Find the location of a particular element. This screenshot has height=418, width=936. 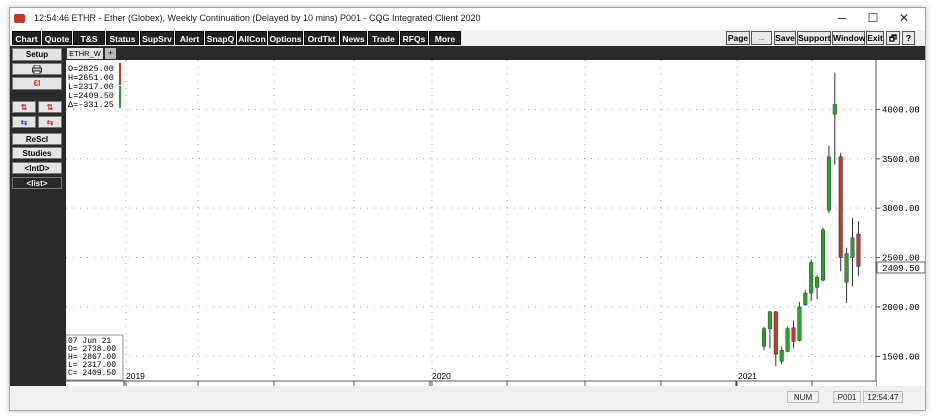

save-button: Save is located at coordinates (785, 38).